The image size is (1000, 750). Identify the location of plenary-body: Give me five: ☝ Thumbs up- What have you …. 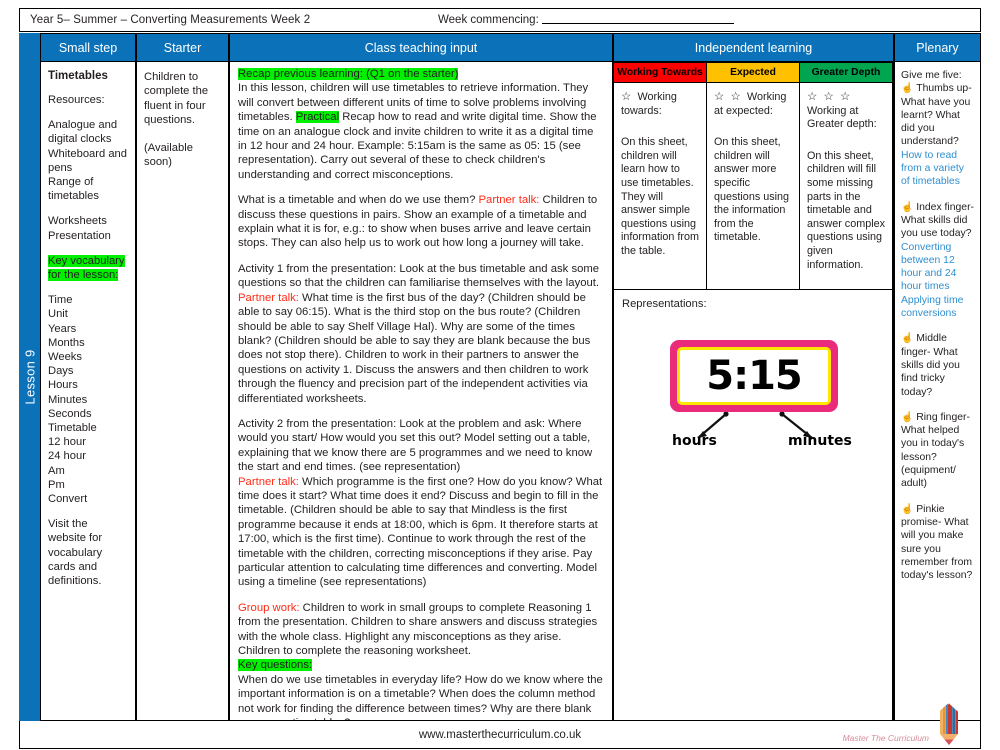
(937, 325).